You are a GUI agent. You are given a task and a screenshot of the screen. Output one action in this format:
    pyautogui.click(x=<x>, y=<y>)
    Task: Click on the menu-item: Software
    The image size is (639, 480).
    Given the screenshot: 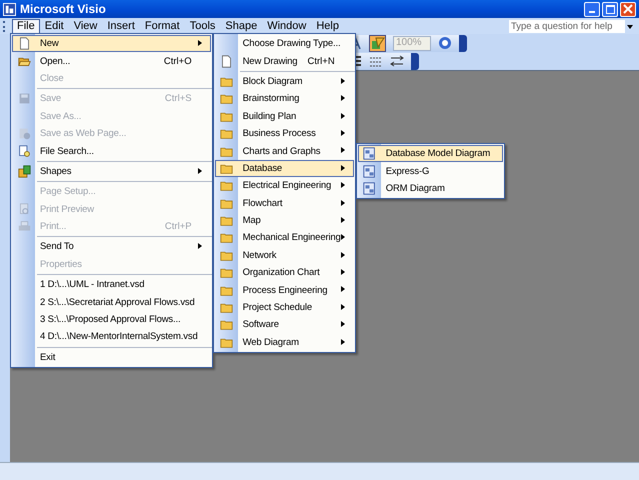 What is the action you would take?
    pyautogui.click(x=284, y=325)
    